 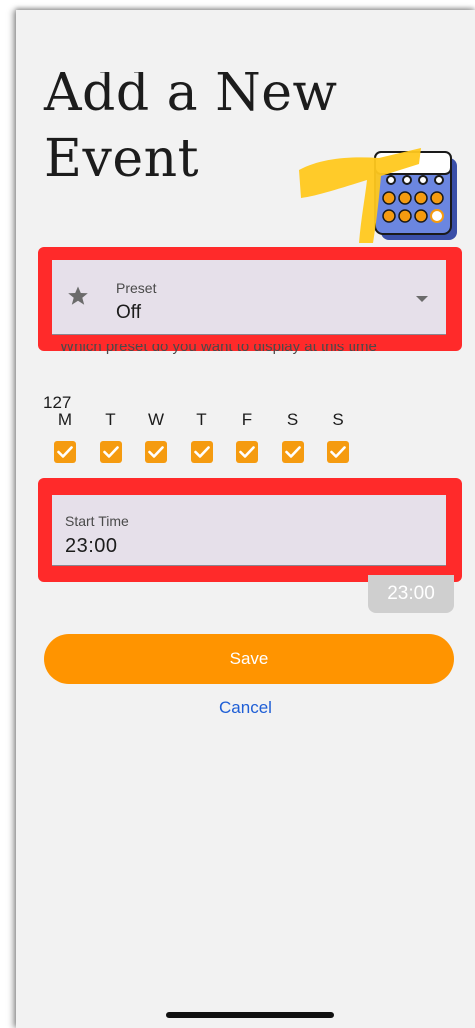 What do you see at coordinates (422, 299) in the screenshot?
I see `dropdown-caret-icon` at bounding box center [422, 299].